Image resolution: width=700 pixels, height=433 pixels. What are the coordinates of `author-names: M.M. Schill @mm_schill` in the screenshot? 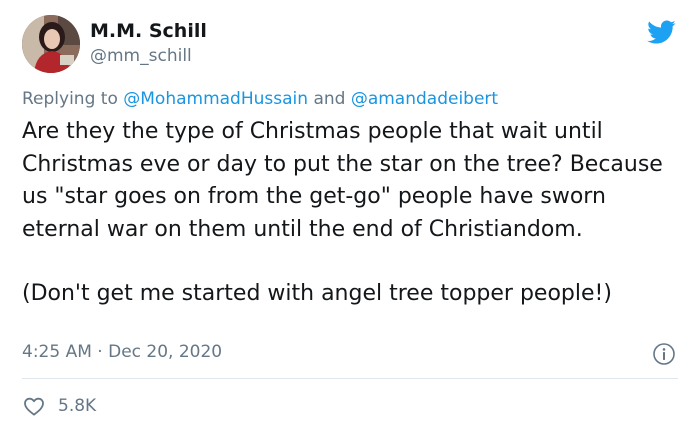 It's located at (148, 43).